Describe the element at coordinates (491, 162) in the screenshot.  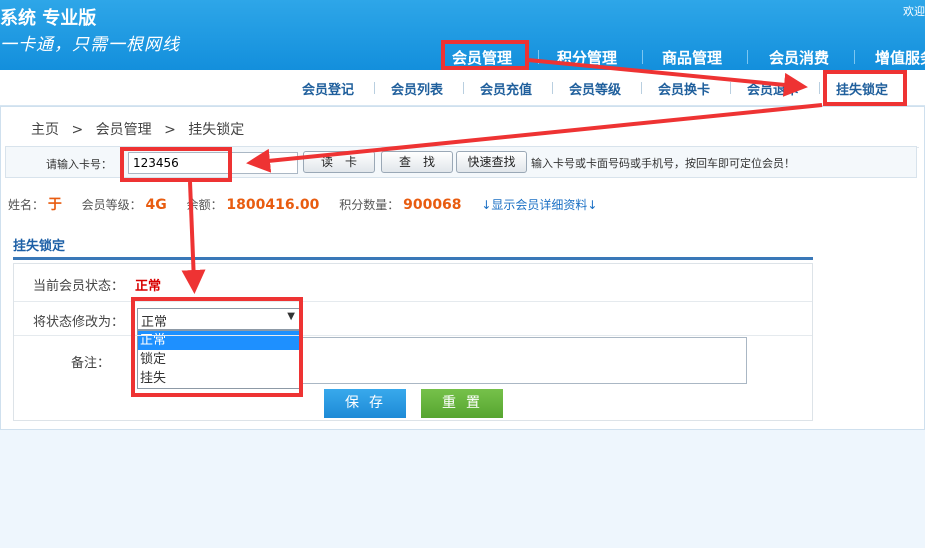
I see `quick-find-button: 快速查找` at that location.